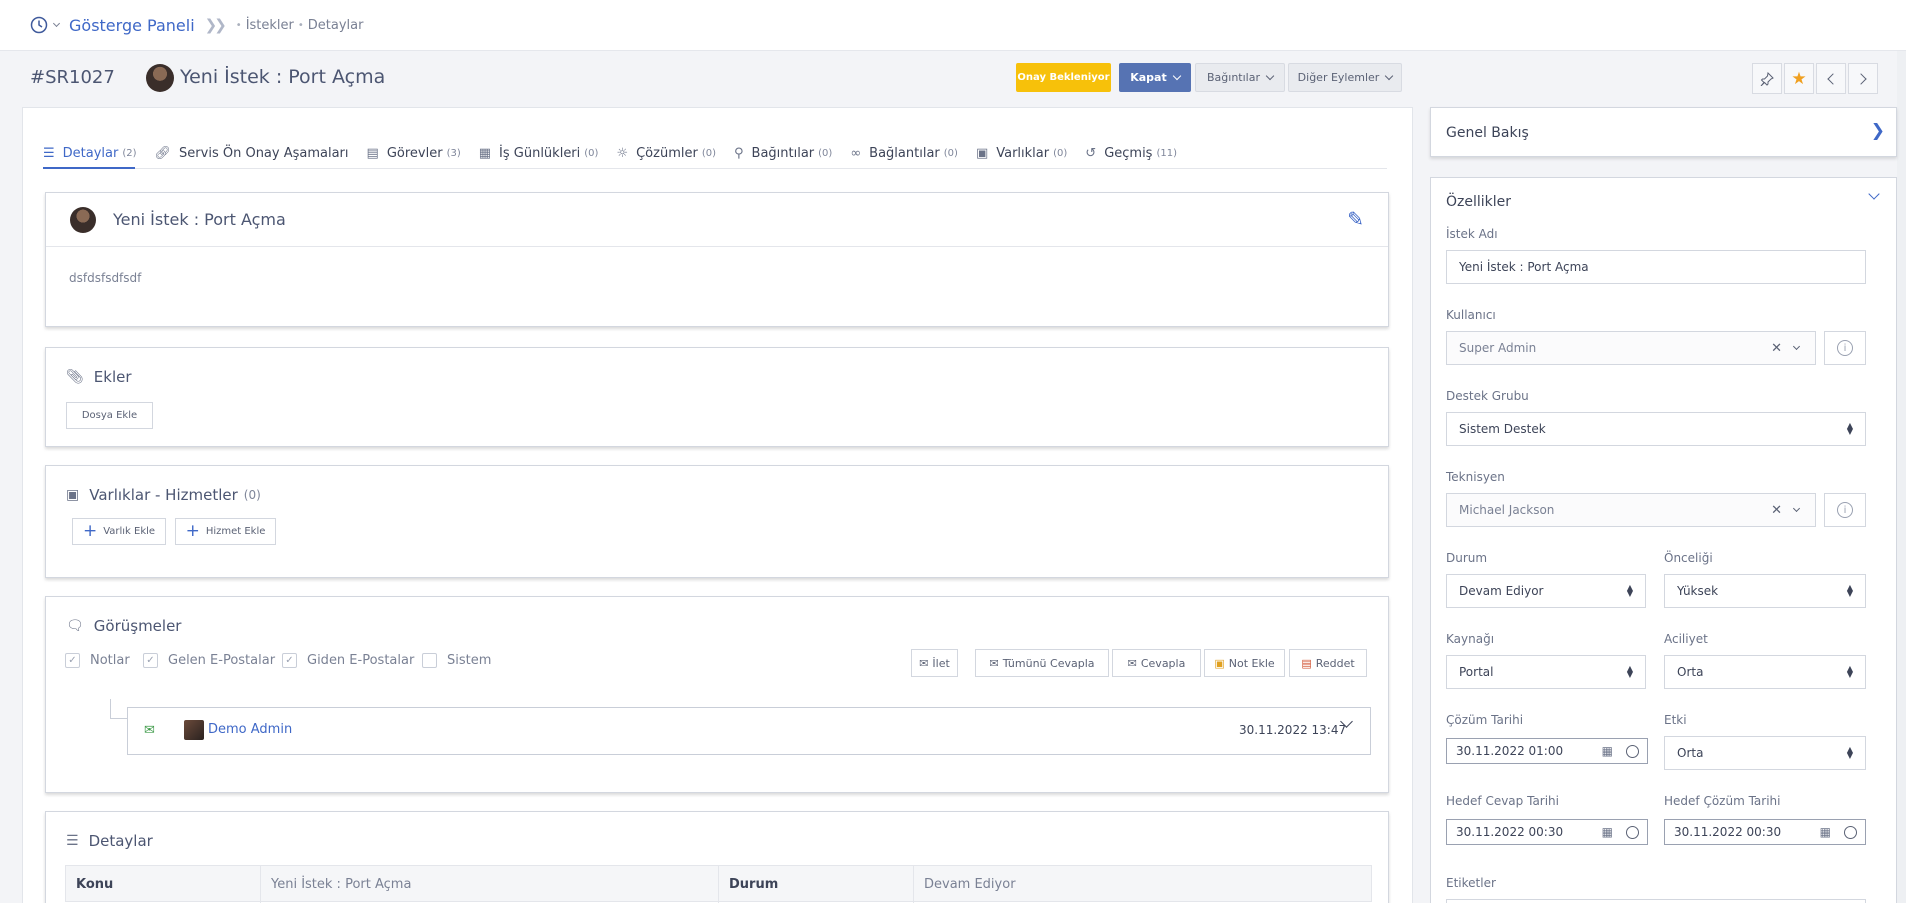 Image resolution: width=1906 pixels, height=903 pixels. What do you see at coordinates (1631, 510) in the screenshot?
I see `technician-select: Michael Jackson ✕` at bounding box center [1631, 510].